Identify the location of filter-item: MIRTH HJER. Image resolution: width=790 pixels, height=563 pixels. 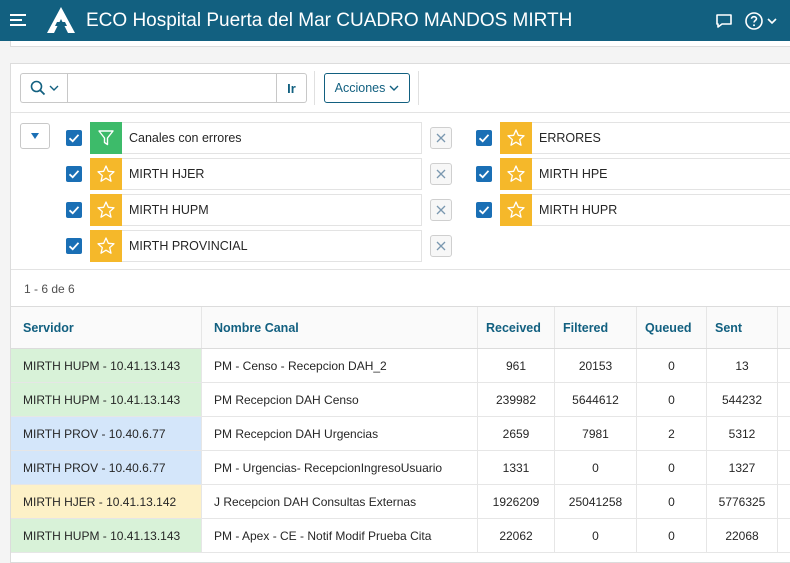
(266, 174).